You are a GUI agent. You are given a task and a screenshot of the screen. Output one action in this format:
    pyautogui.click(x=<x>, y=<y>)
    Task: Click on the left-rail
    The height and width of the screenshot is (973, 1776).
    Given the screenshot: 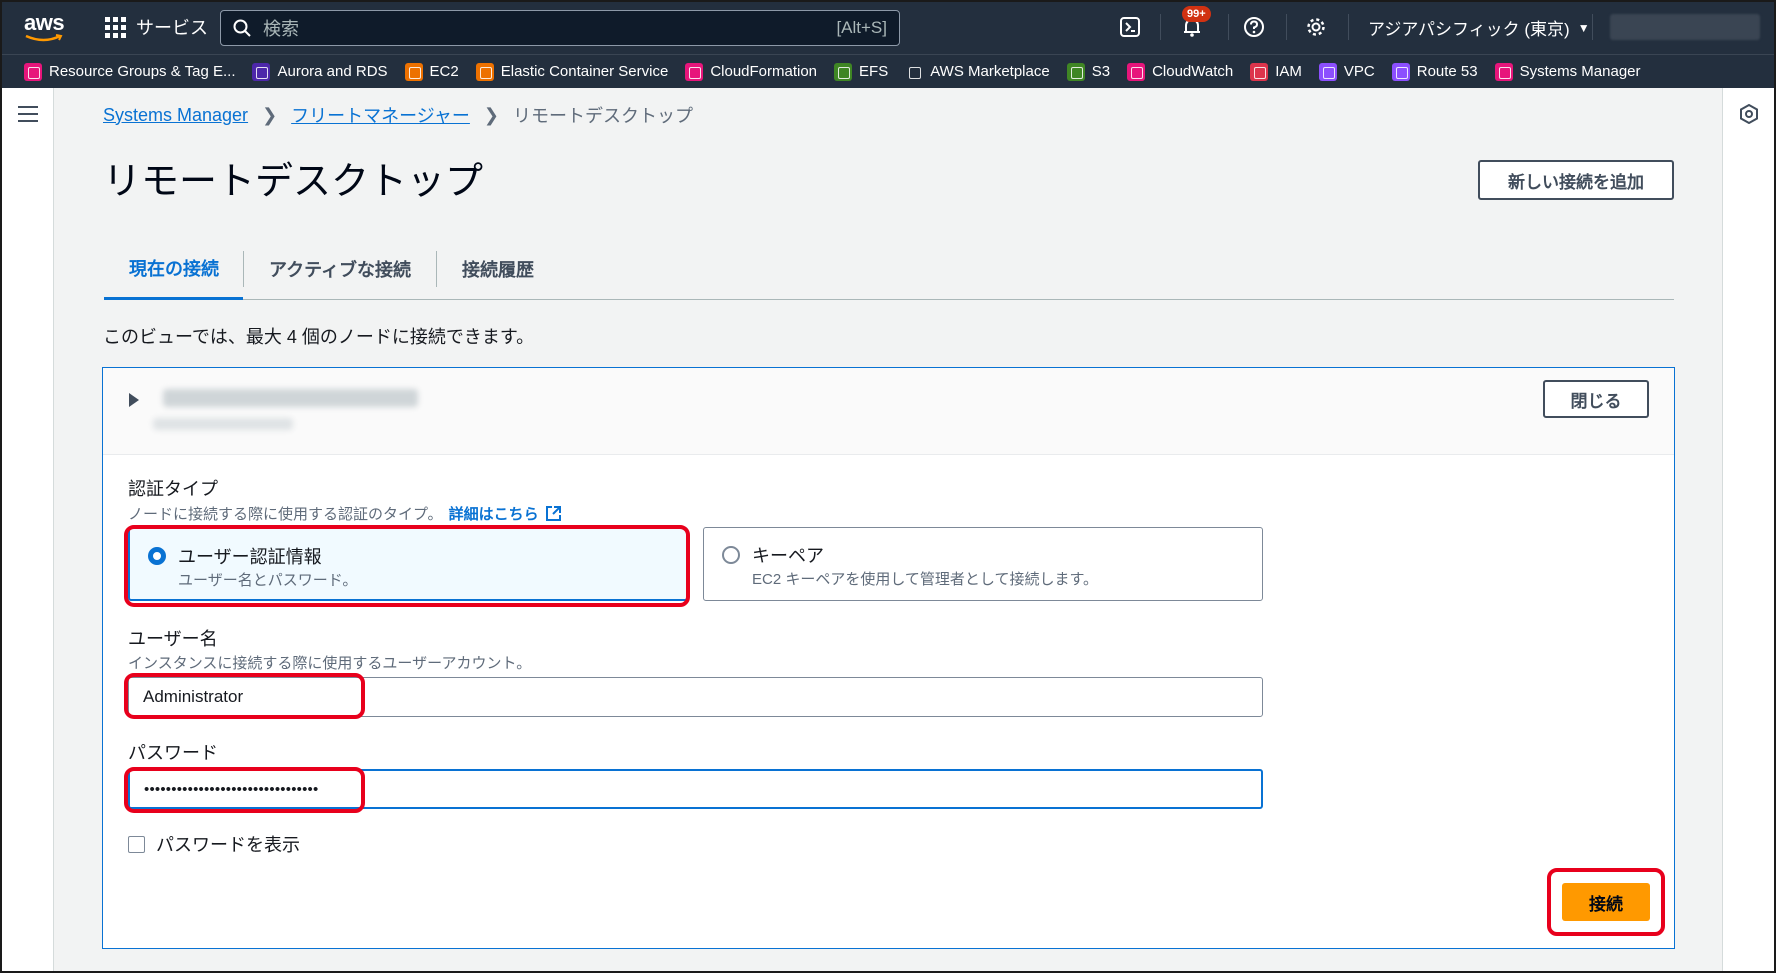 What is the action you would take?
    pyautogui.click(x=28, y=529)
    